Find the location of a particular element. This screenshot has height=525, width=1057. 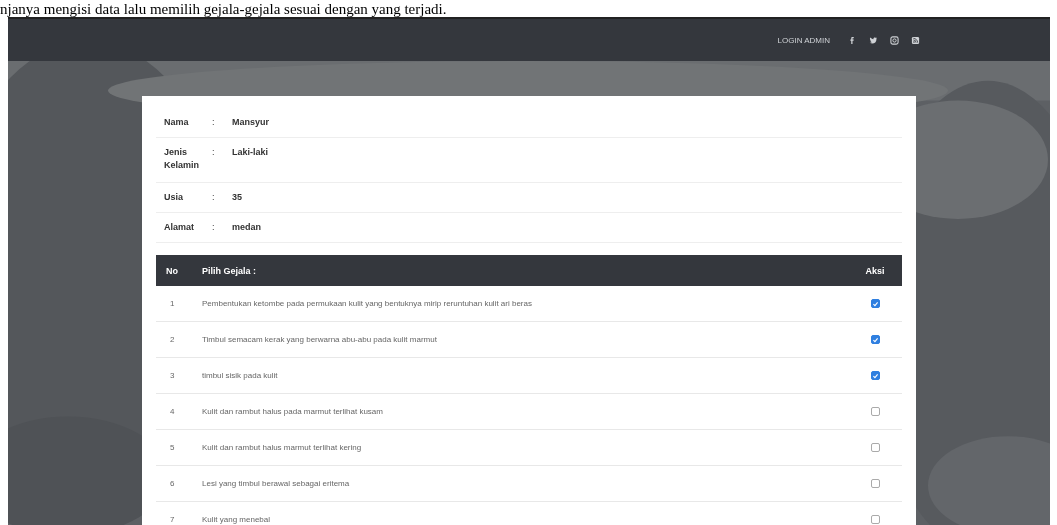

field-label: Jenis Kelamin is located at coordinates (182, 159).